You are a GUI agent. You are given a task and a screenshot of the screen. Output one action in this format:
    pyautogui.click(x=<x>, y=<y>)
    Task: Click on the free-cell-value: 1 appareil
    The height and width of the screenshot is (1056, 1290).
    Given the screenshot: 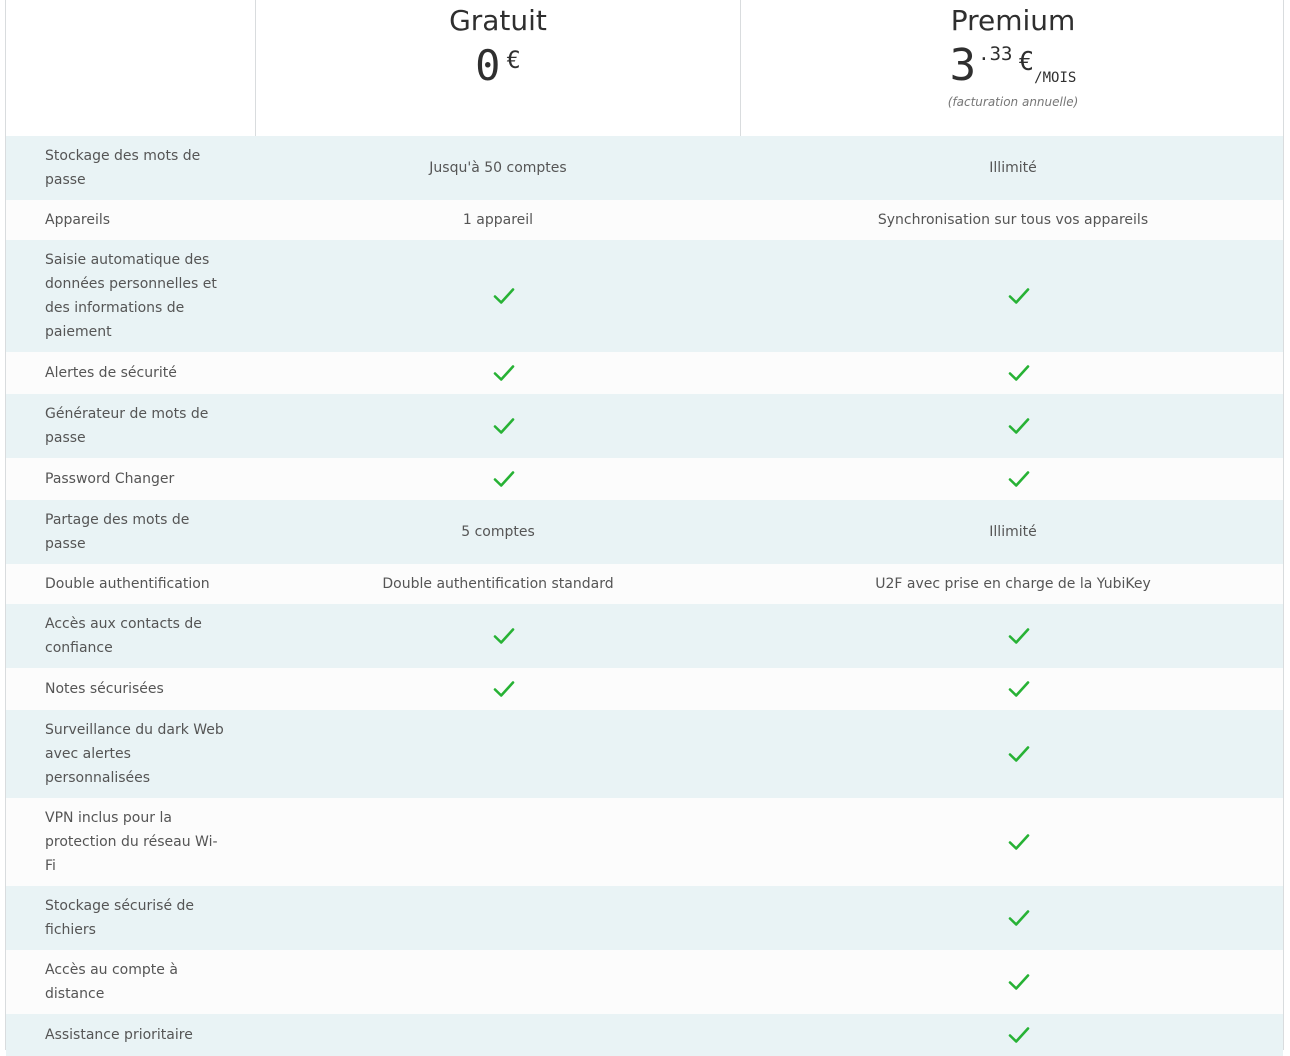 What is the action you would take?
    pyautogui.click(x=498, y=220)
    